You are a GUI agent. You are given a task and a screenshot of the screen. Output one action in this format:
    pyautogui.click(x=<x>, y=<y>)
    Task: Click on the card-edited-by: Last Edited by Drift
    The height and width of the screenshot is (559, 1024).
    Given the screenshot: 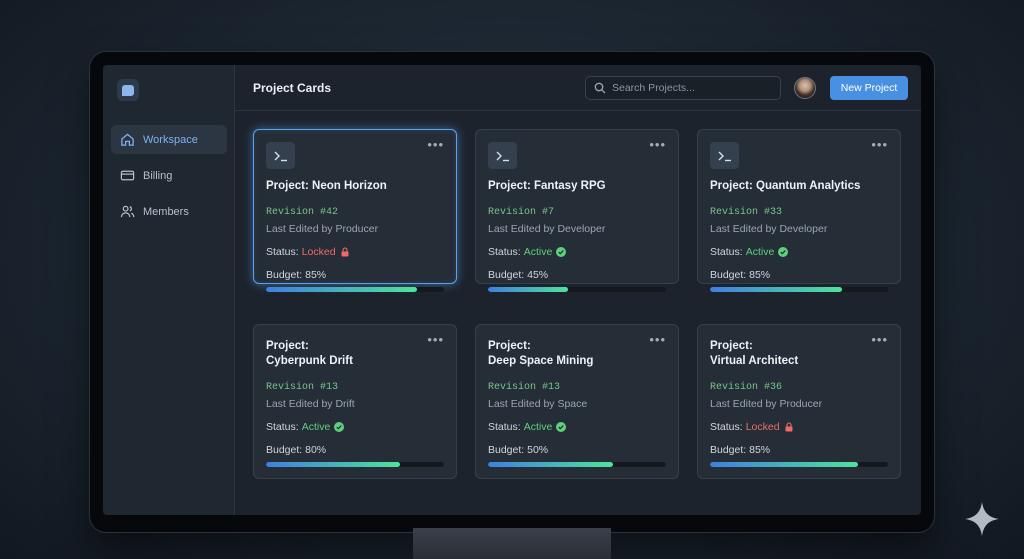 What is the action you would take?
    pyautogui.click(x=310, y=404)
    